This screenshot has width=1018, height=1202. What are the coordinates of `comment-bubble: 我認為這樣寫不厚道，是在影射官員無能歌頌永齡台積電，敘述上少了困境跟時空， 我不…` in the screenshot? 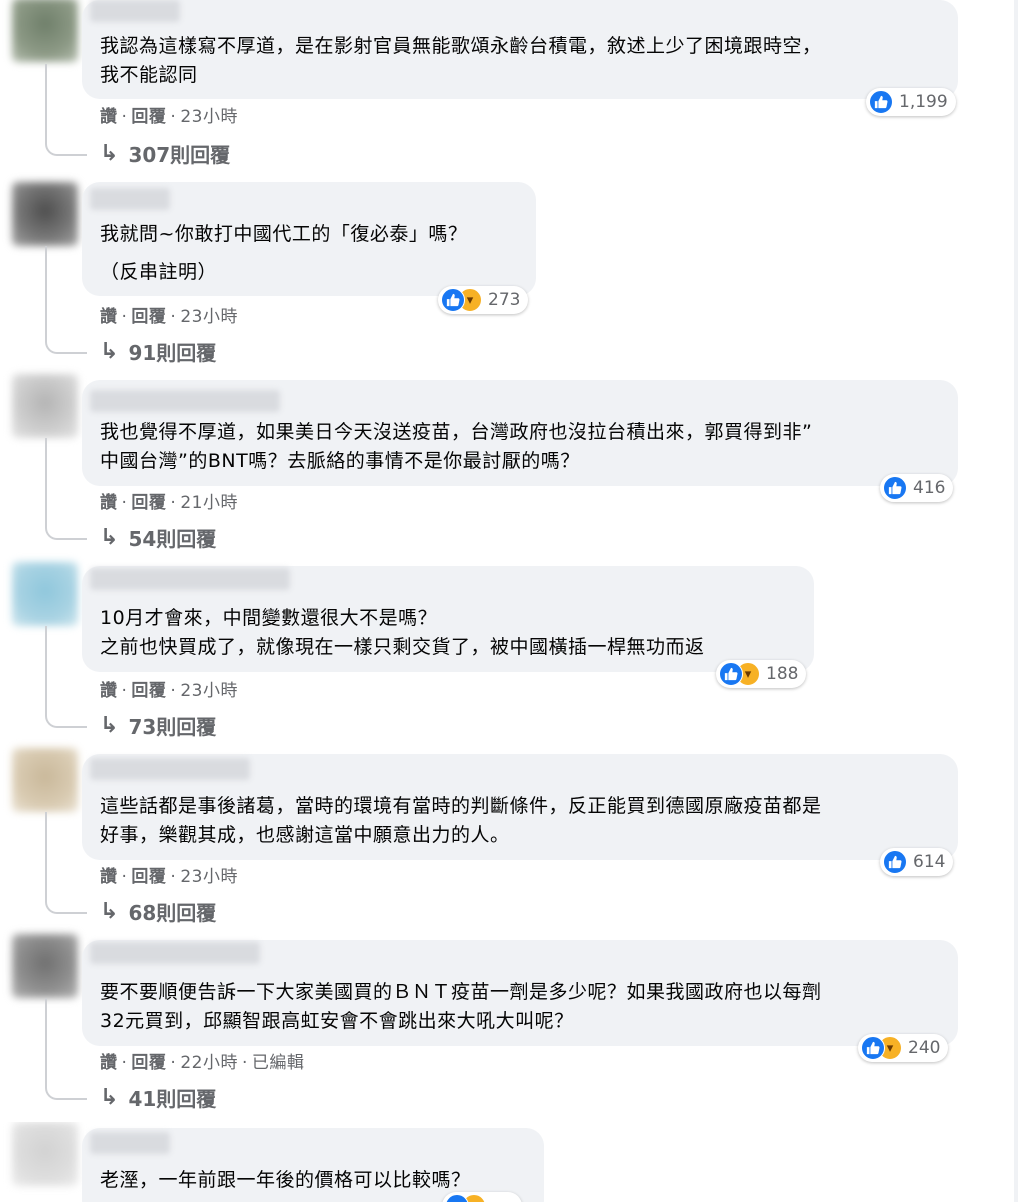 It's located at (520, 49).